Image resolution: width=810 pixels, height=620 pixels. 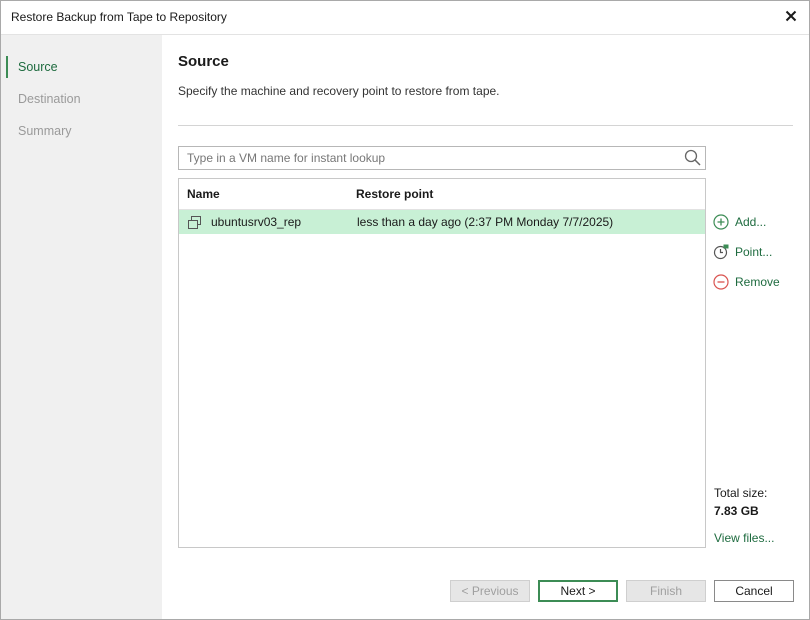 What do you see at coordinates (38, 67) in the screenshot?
I see `step-source: Source` at bounding box center [38, 67].